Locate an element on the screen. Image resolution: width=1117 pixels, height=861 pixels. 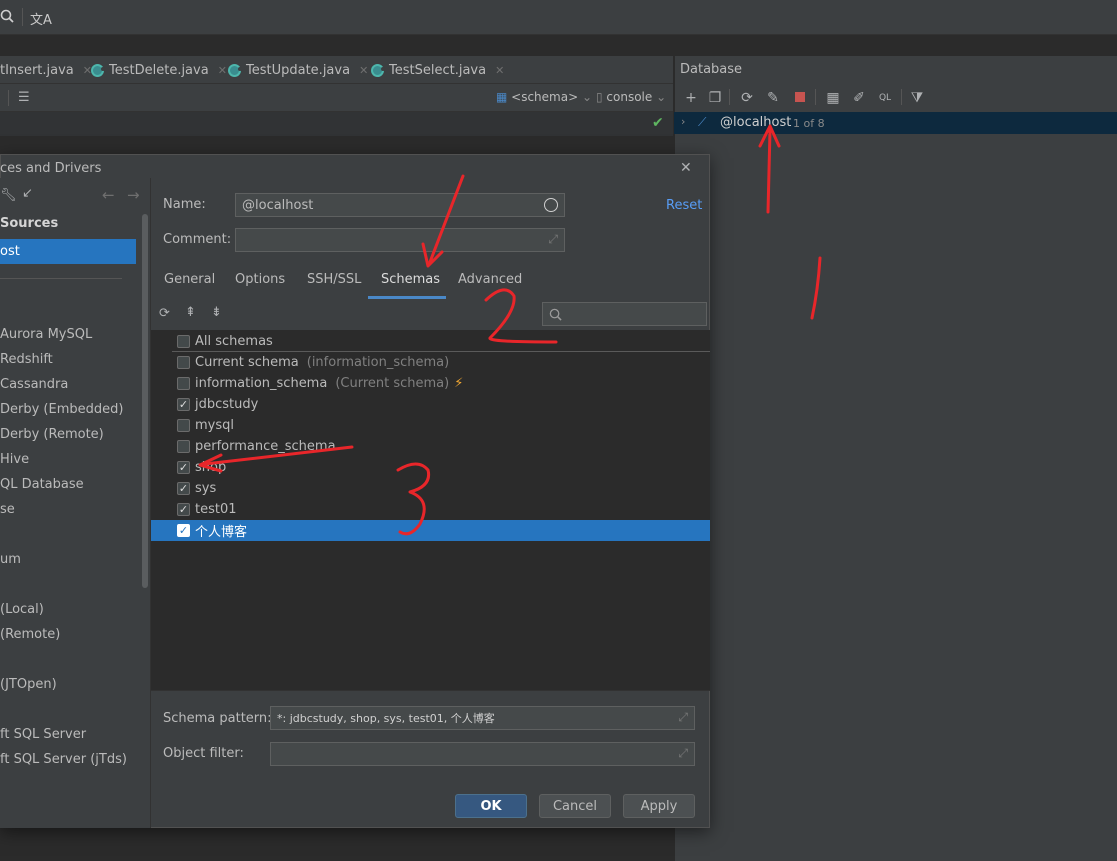
schema-row-current: Current schema (information_schema) is located at coordinates (430, 362).